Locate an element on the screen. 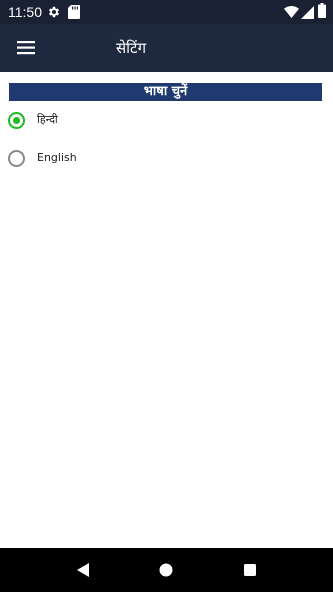  back-icon is located at coordinates (84, 570).